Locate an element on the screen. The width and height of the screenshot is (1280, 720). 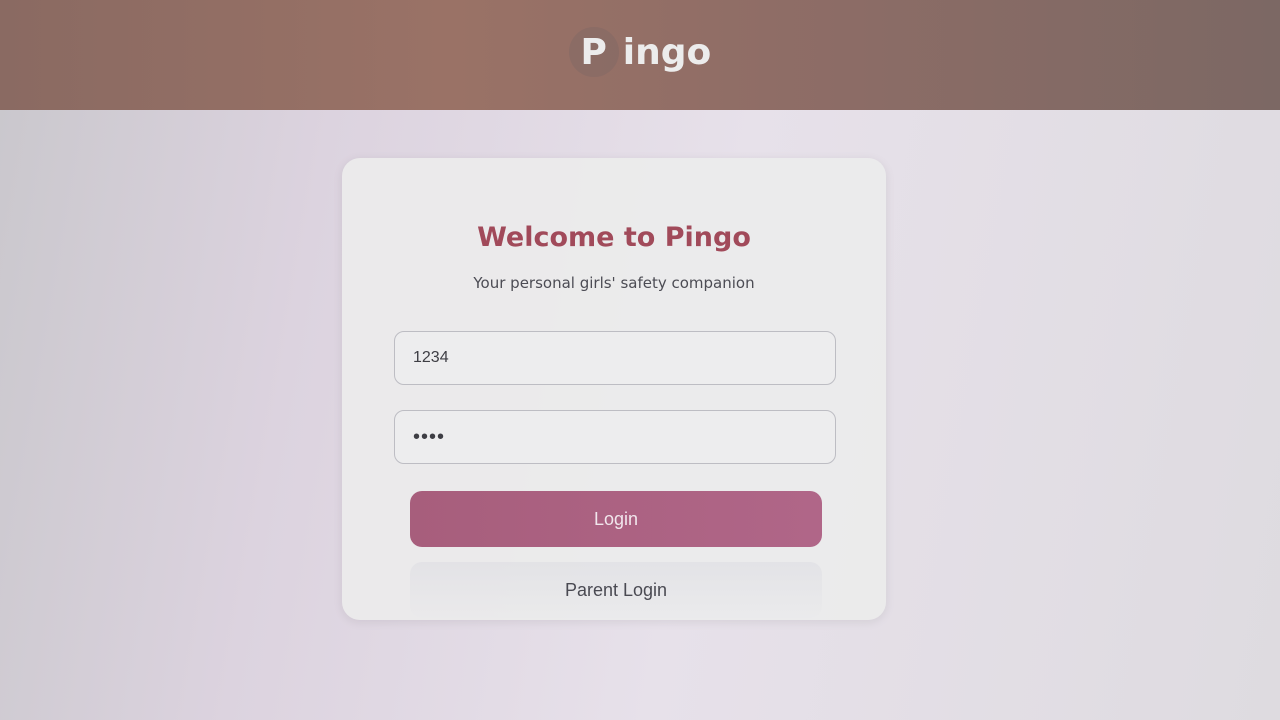
login-button: Login is located at coordinates (616, 519).